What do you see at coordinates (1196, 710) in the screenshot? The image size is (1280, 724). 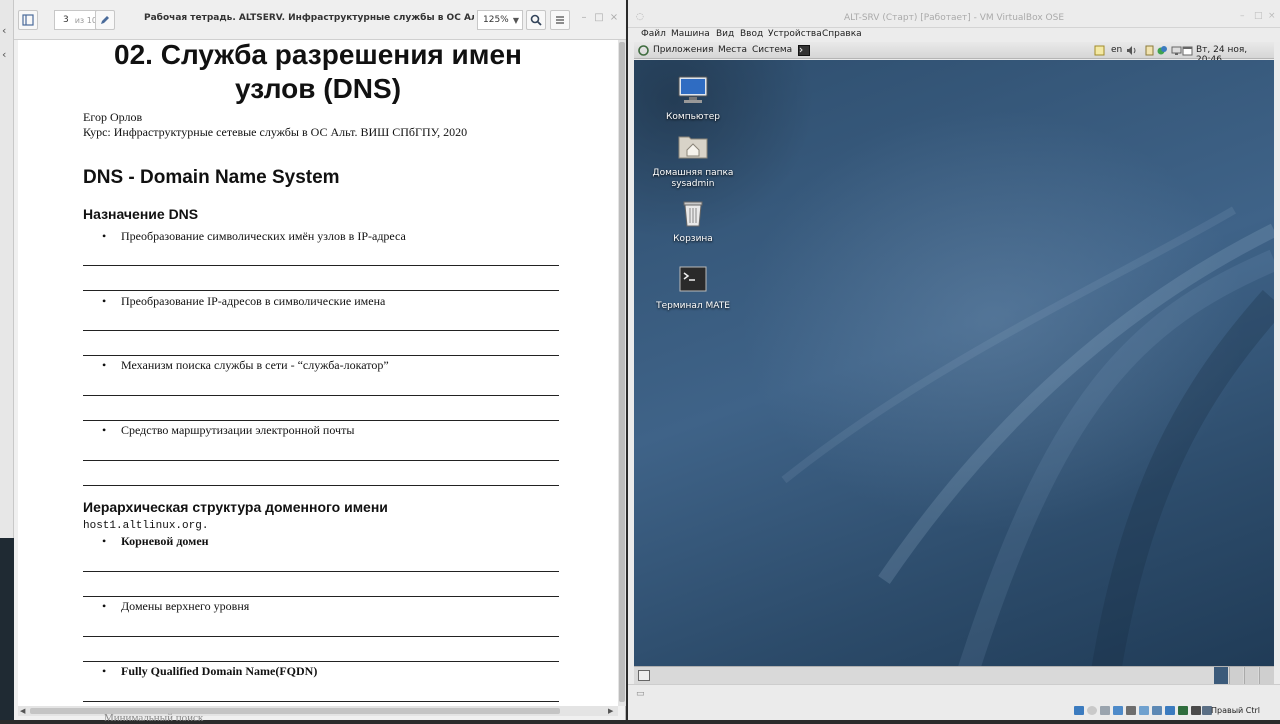 I see `mouse-integration-icon` at bounding box center [1196, 710].